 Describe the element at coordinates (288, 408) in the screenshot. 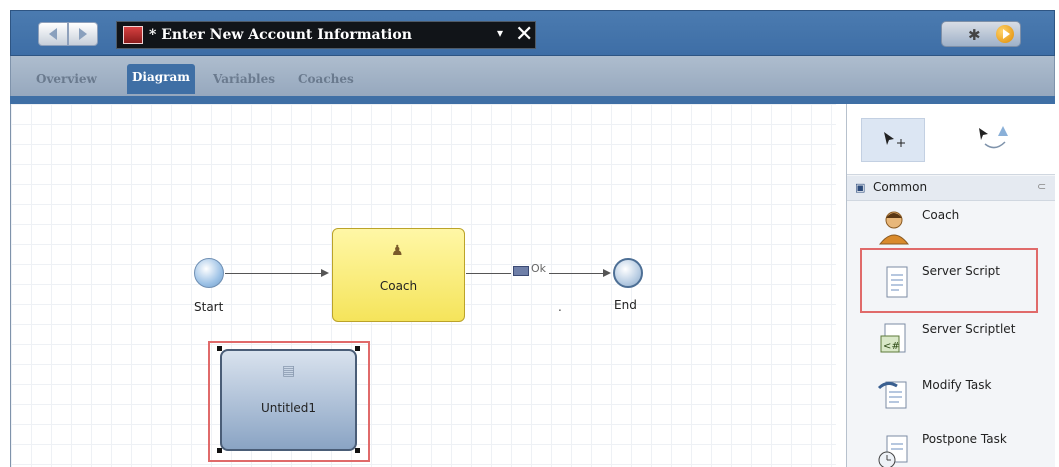

I see `server-script-node-label: Untitled1` at that location.